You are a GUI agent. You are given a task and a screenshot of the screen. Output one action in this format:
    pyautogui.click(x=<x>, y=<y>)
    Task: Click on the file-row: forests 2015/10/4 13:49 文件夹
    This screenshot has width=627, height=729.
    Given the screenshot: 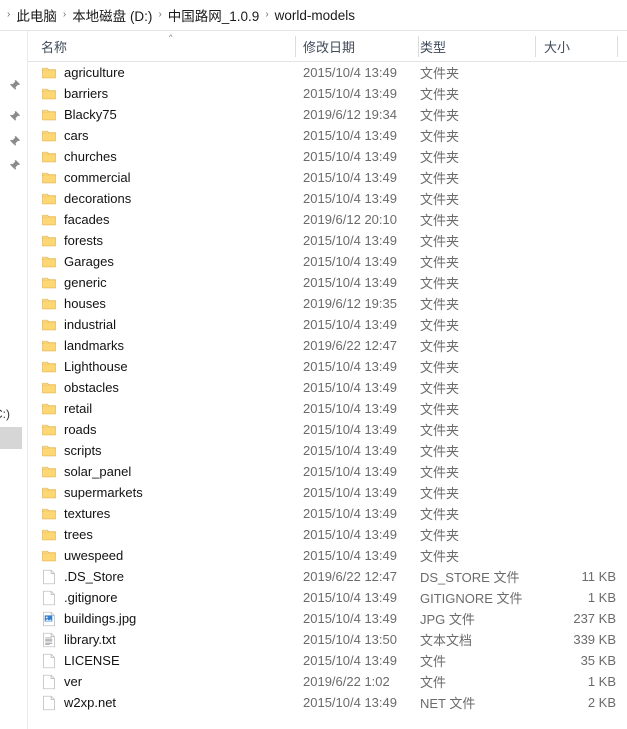 What is the action you would take?
    pyautogui.click(x=327, y=240)
    